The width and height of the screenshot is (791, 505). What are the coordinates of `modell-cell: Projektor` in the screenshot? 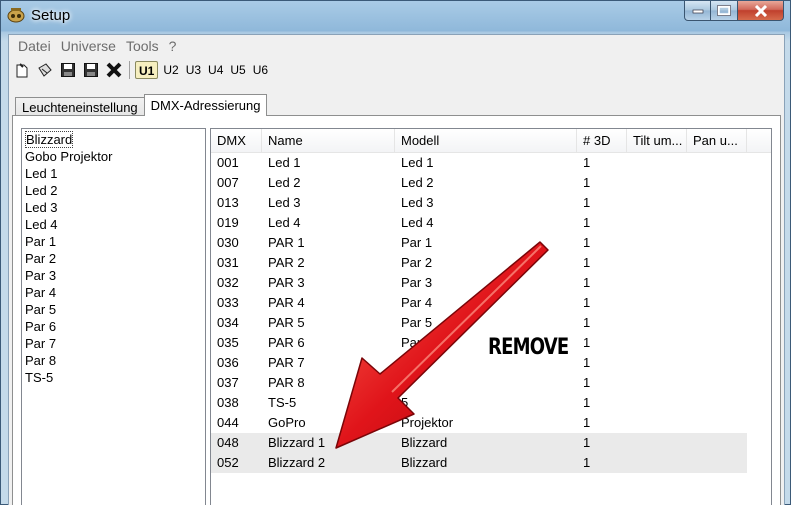 It's located at (427, 422).